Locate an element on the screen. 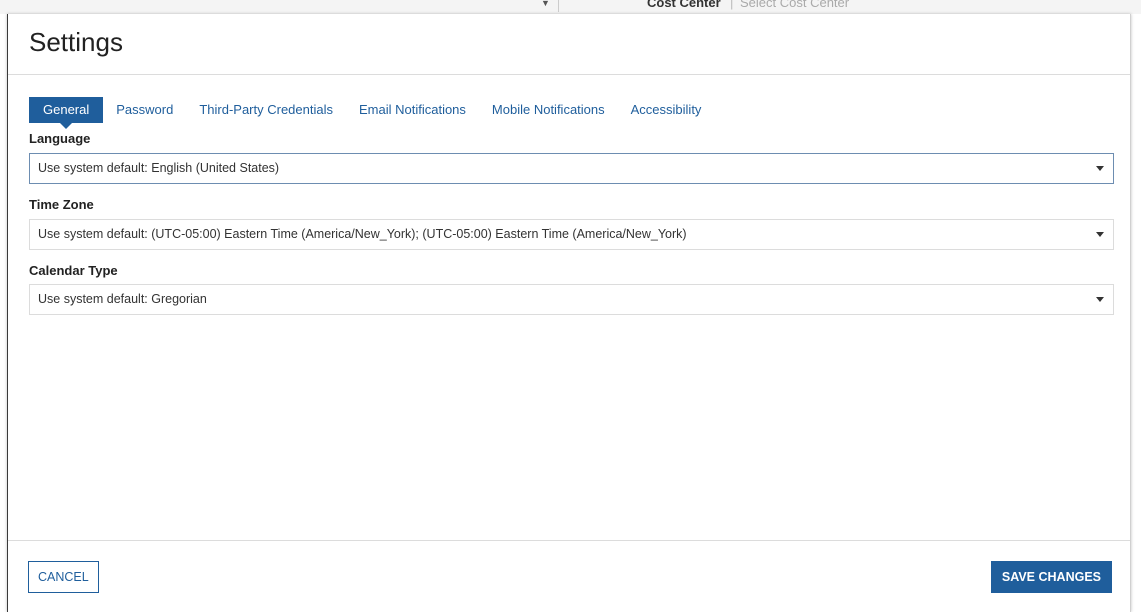 This screenshot has height=612, width=1141. tab-general: General is located at coordinates (66, 113).